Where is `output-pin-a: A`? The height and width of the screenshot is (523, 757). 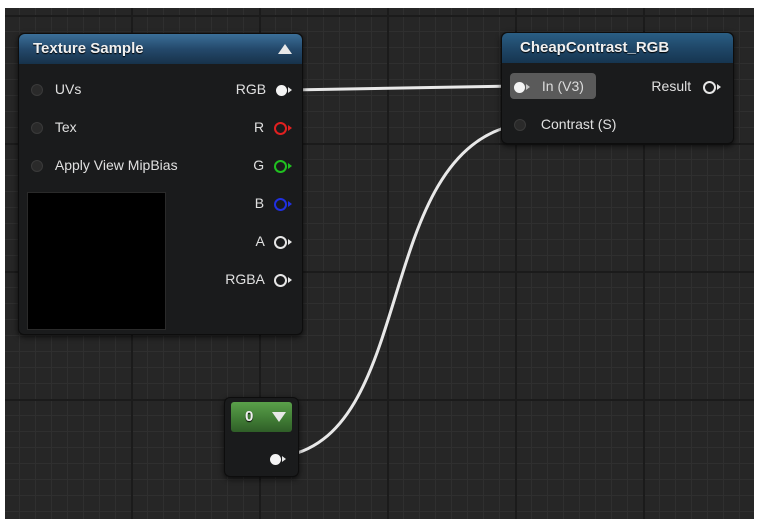 output-pin-a: A is located at coordinates (274, 241).